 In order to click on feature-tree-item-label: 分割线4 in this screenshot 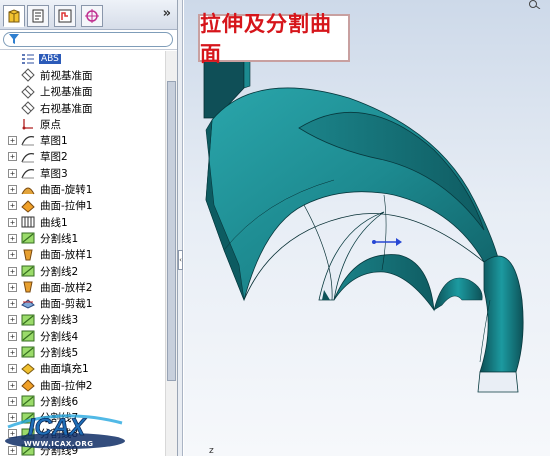, I will do `click(59, 336)`.